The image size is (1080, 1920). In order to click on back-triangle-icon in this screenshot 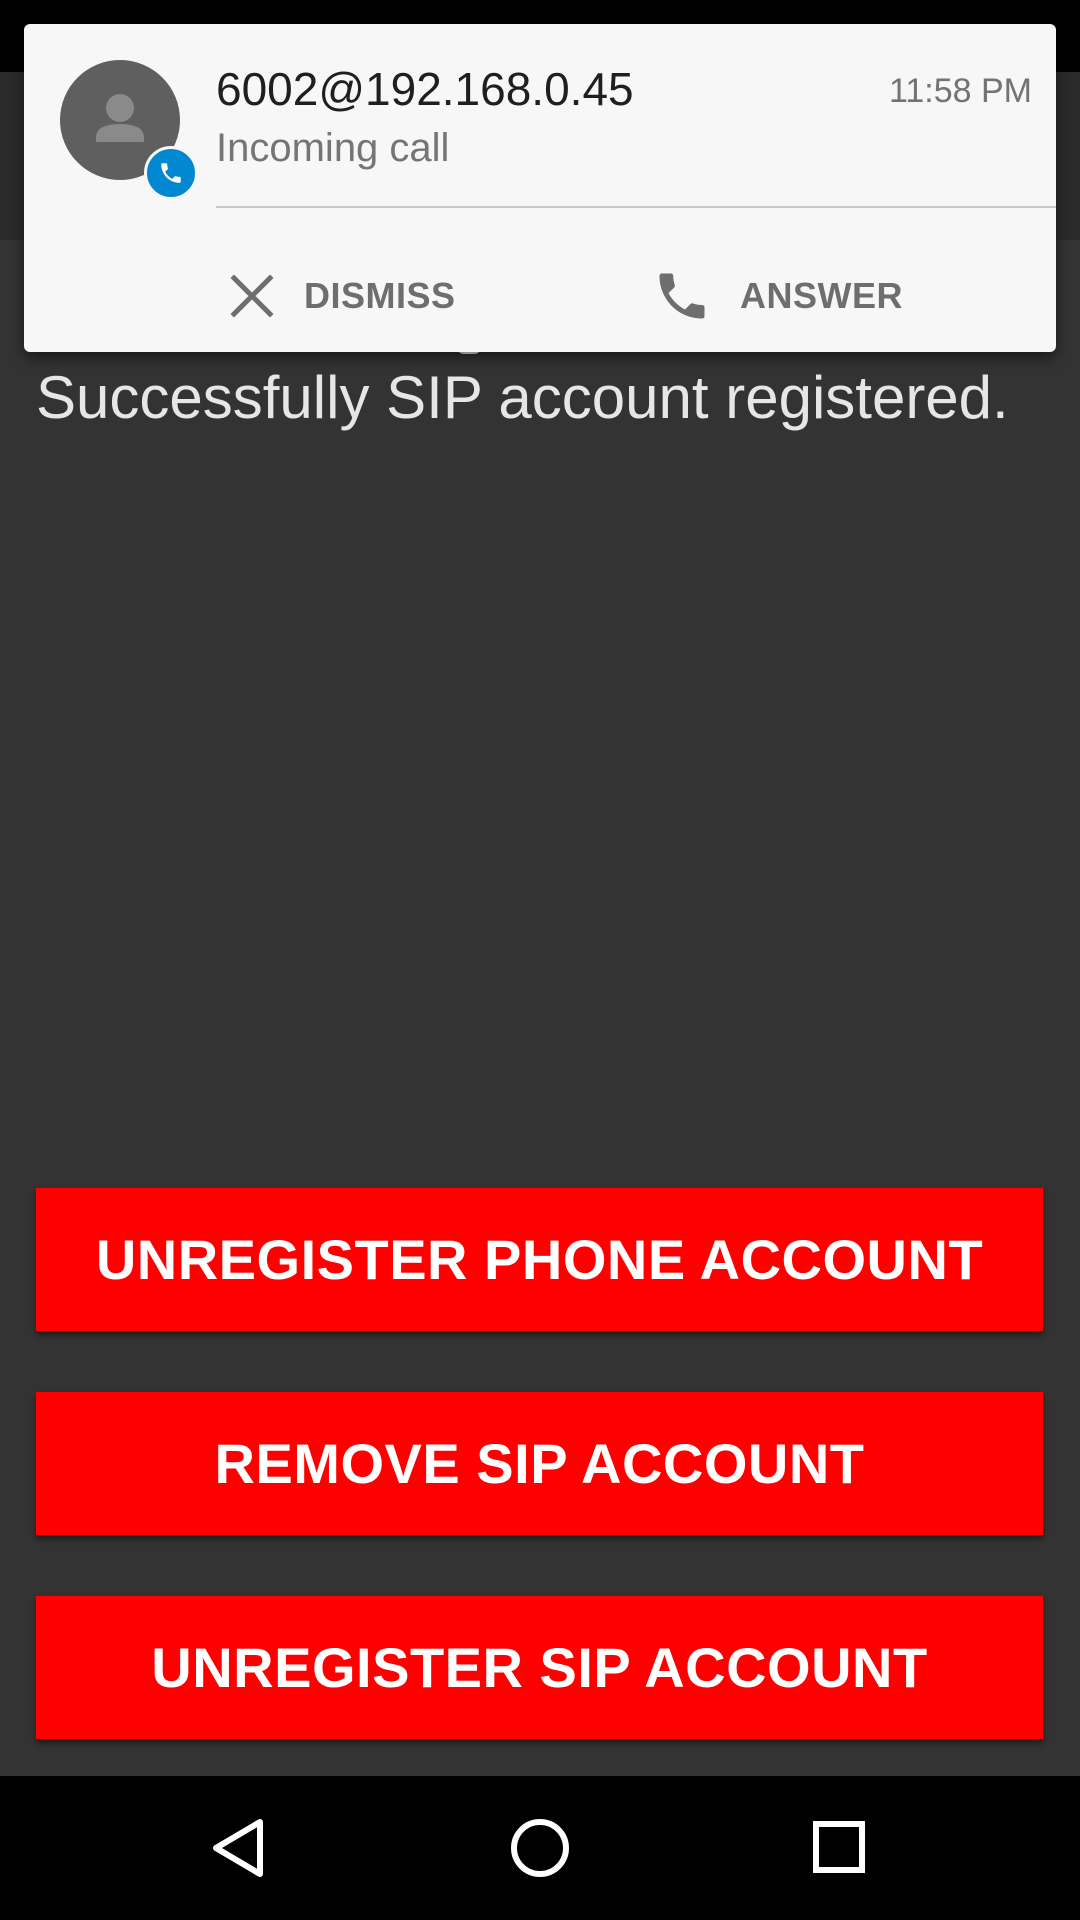, I will do `click(240, 1848)`.